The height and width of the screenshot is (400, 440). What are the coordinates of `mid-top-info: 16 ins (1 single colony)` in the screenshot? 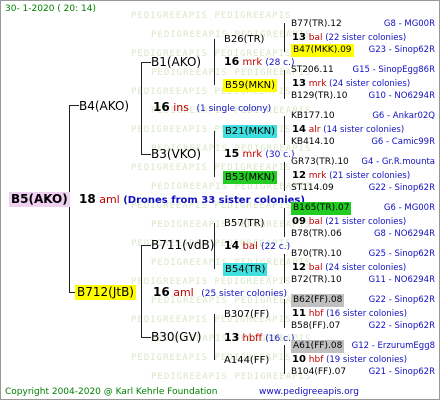 It's located at (212, 108).